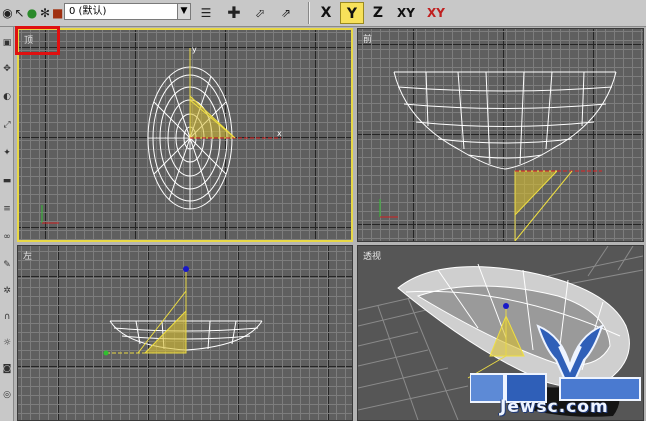 This screenshot has width=646, height=421. What do you see at coordinates (106, 353) in the screenshot?
I see `gizmo-y-handle-left` at bounding box center [106, 353].